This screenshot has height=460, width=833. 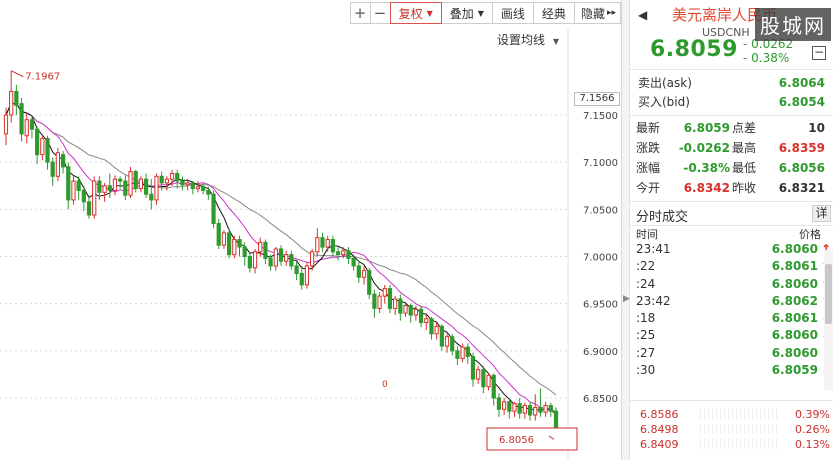 What do you see at coordinates (821, 213) in the screenshot?
I see `ticks-detail-button: 详` at bounding box center [821, 213].